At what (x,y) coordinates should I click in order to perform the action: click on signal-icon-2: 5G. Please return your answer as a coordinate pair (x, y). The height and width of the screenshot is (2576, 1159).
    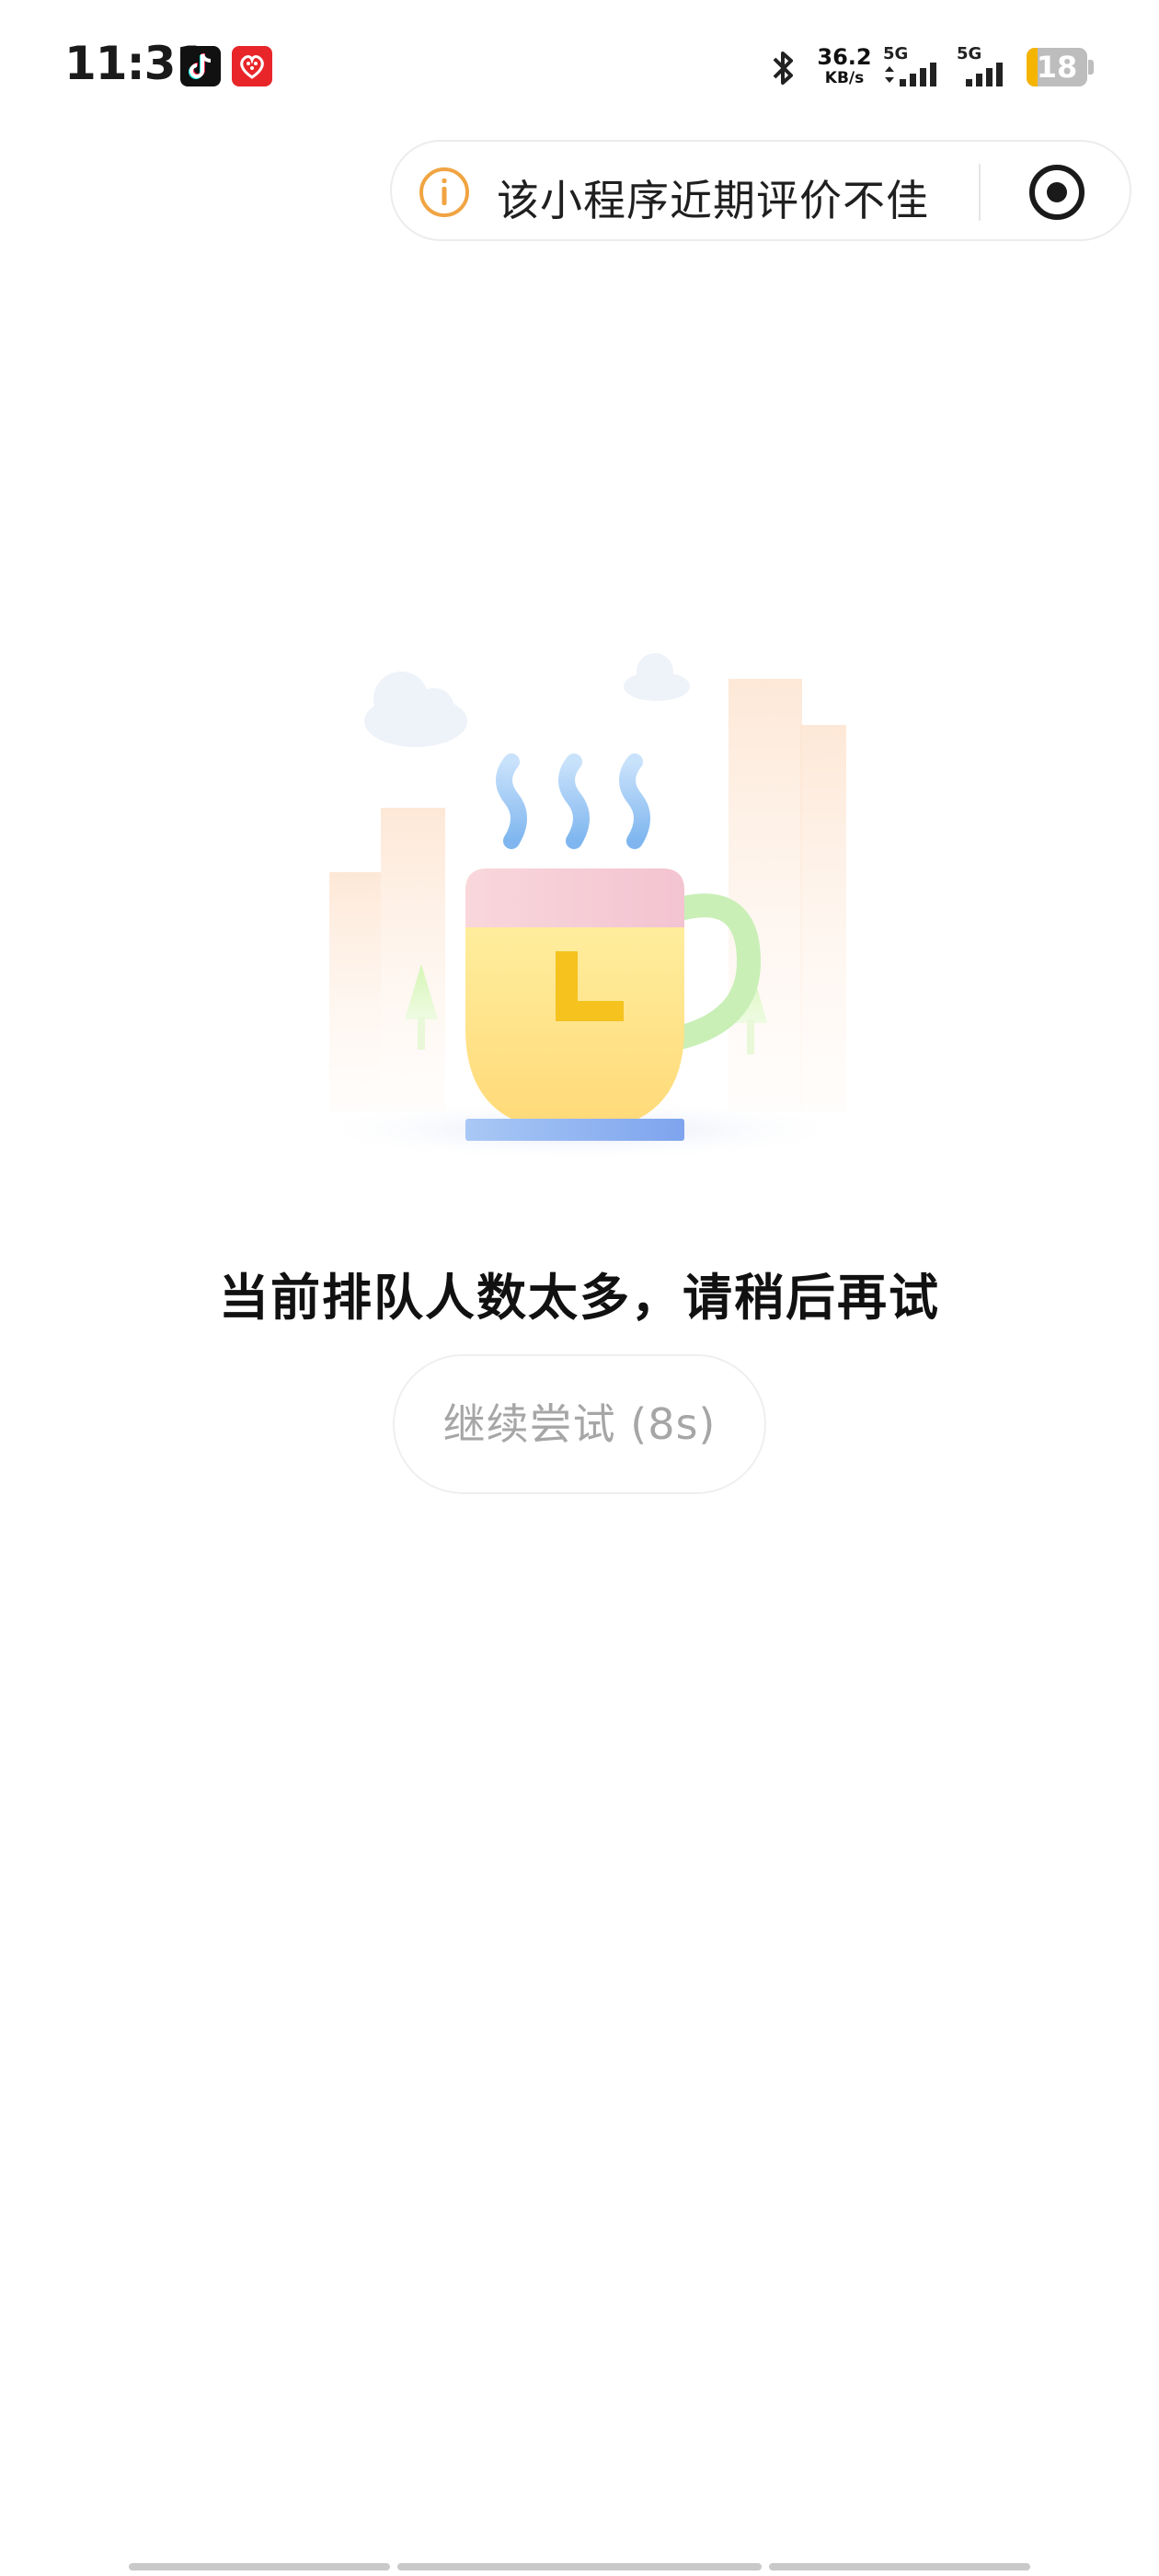
    Looking at the image, I should click on (988, 67).